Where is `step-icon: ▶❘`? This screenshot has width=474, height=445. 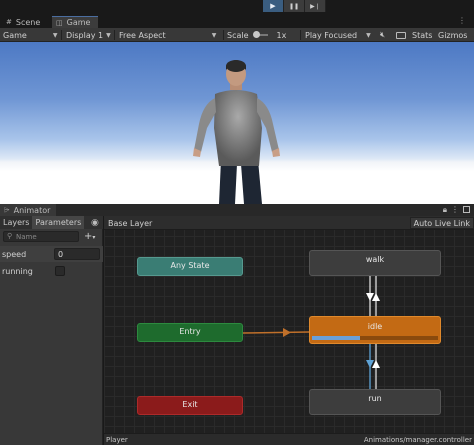
step-icon: ▶❘ is located at coordinates (315, 6).